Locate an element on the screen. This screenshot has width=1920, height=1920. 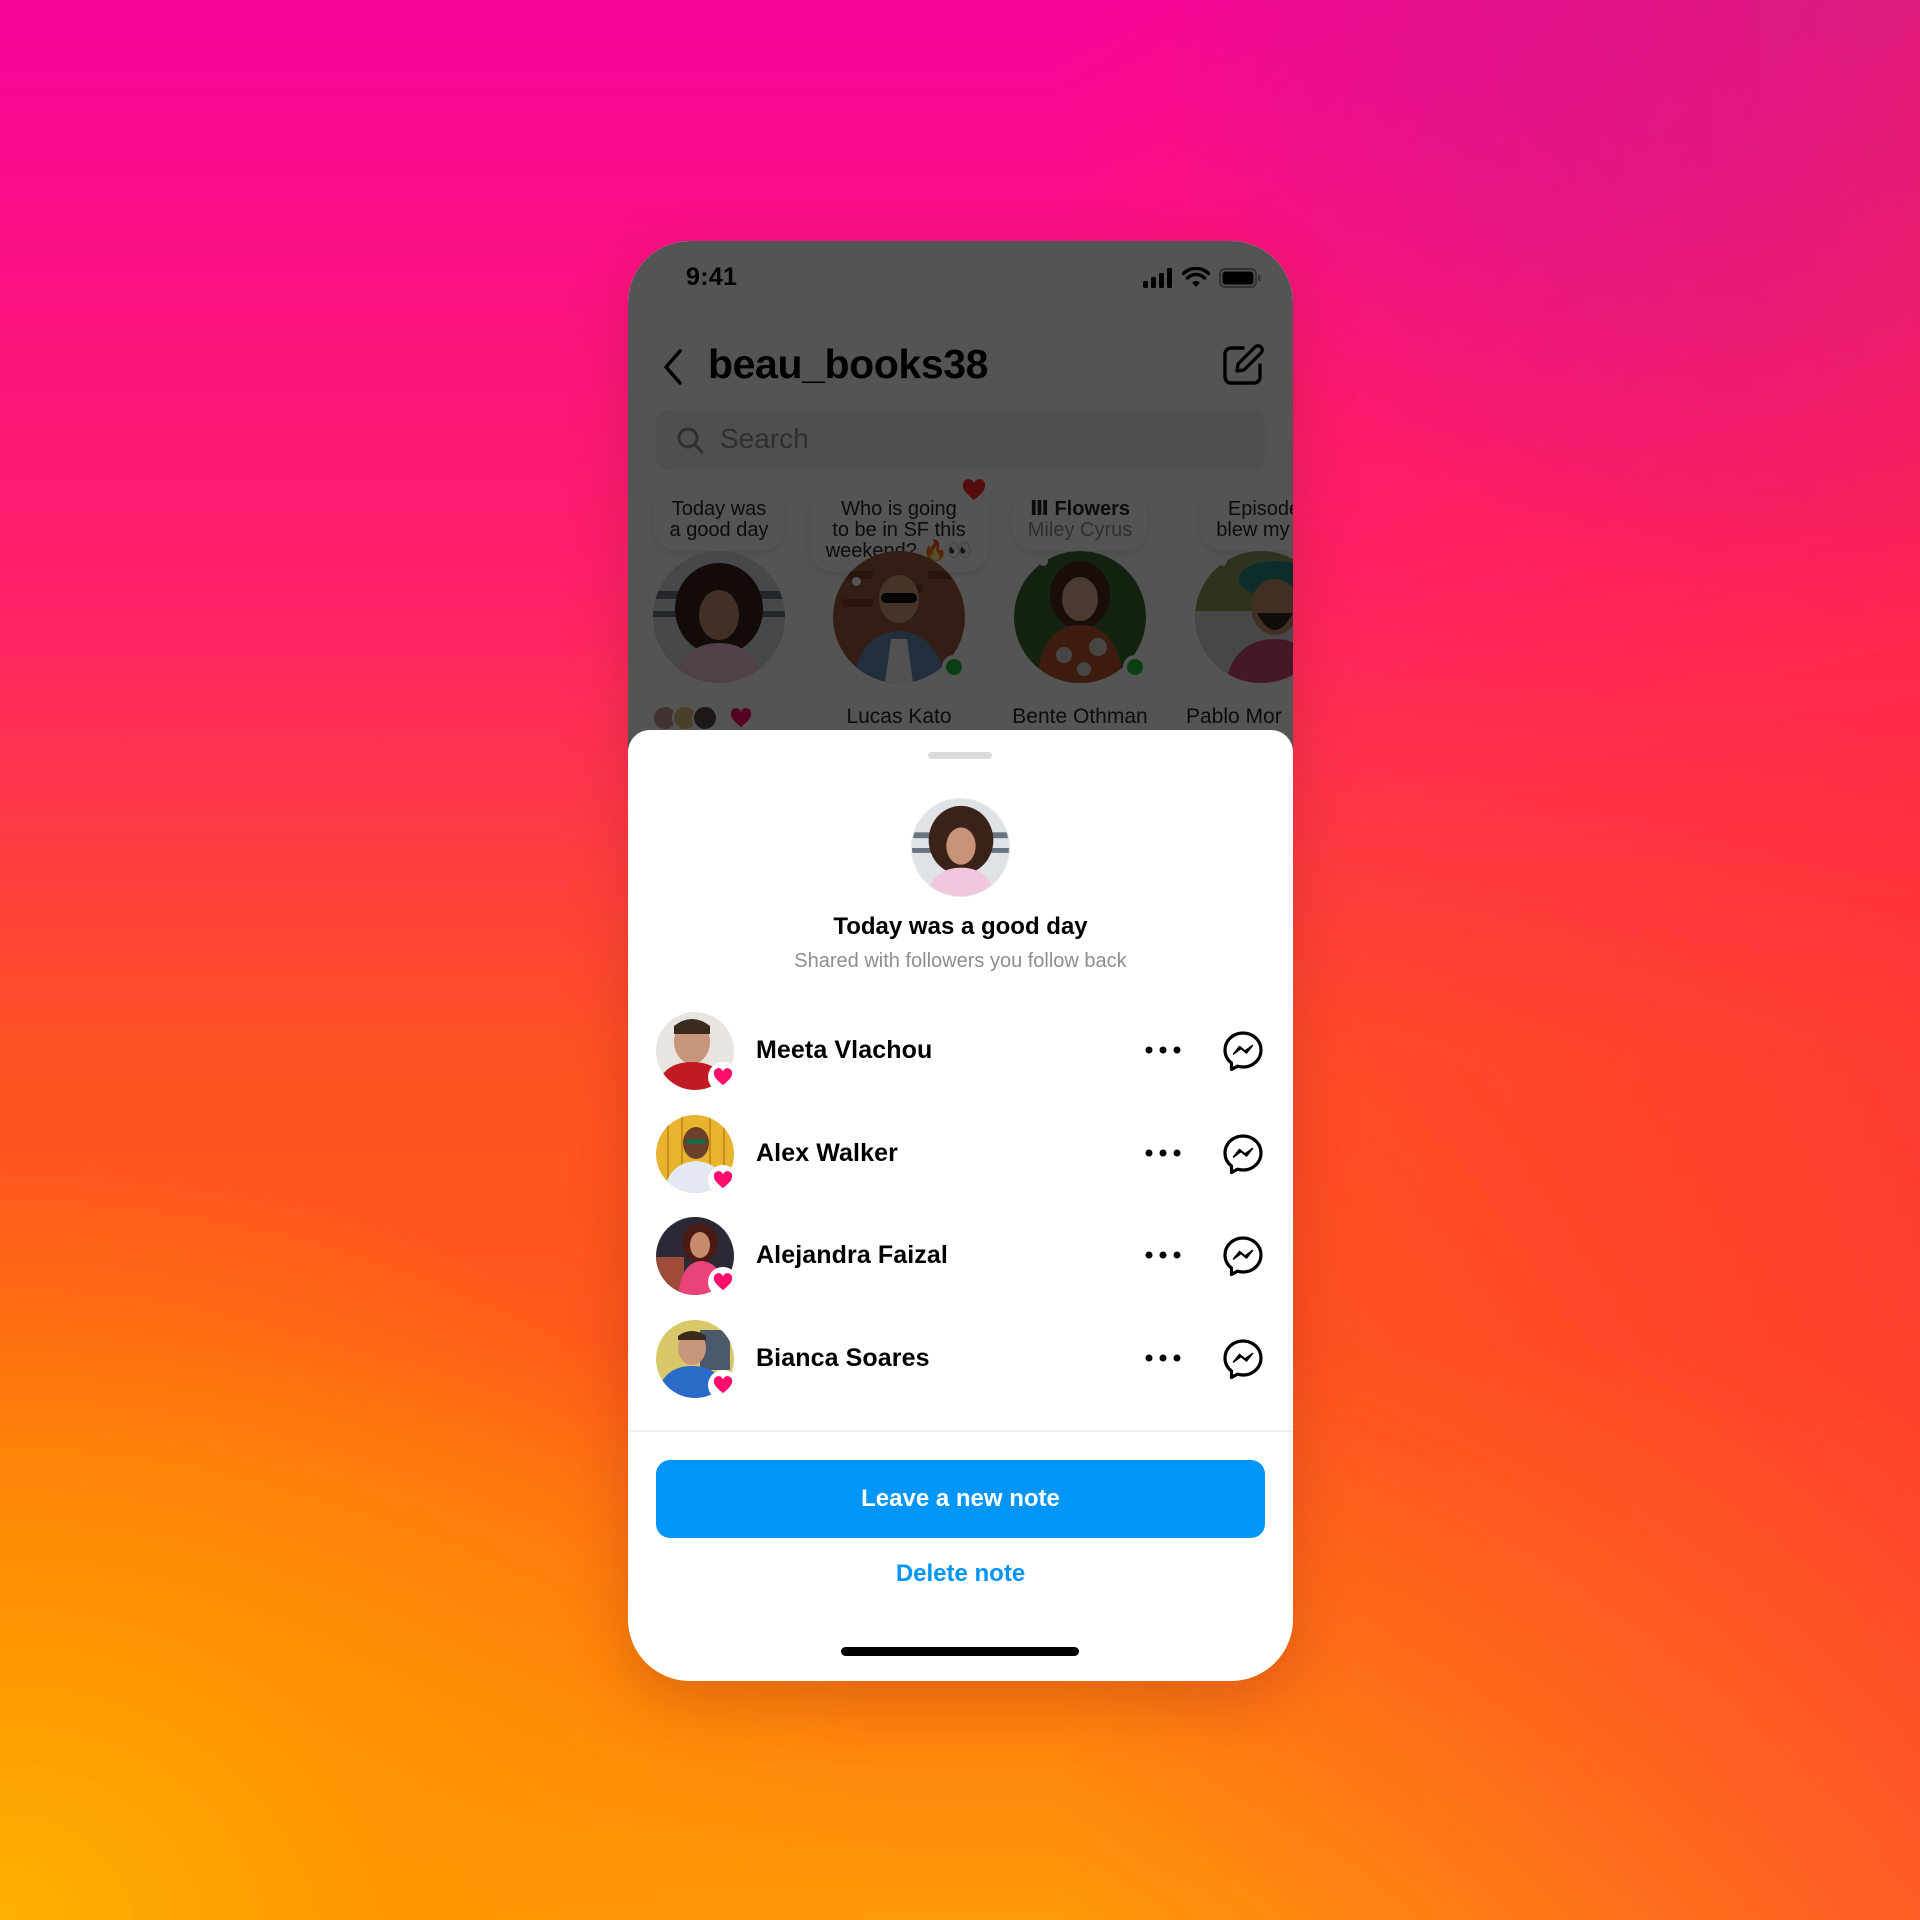
home-indicator is located at coordinates (960, 1651).